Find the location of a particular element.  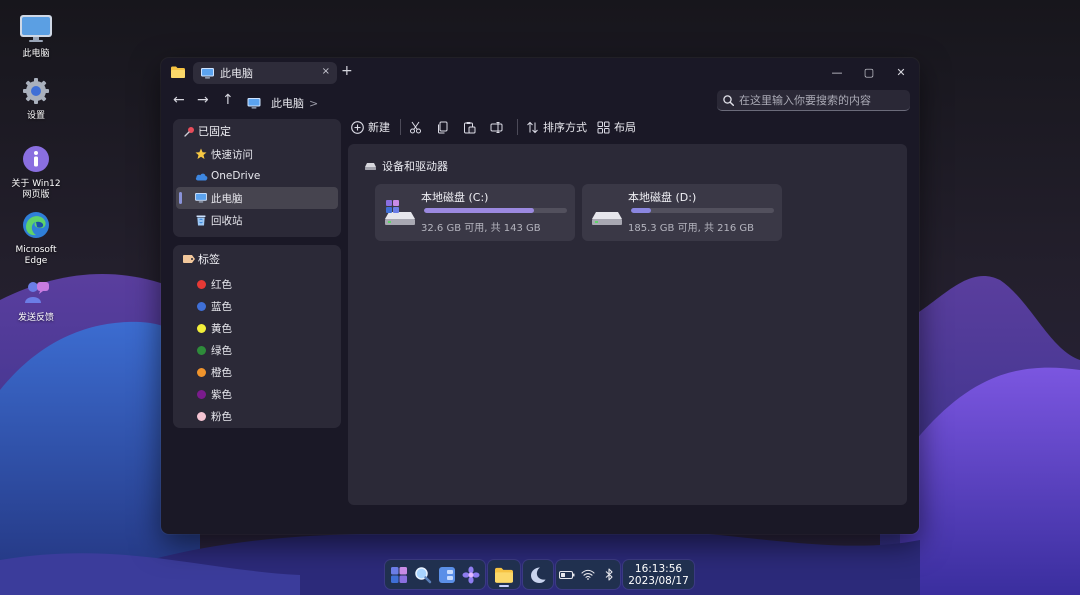

sort-button: 排序方式 is located at coordinates (556, 127).